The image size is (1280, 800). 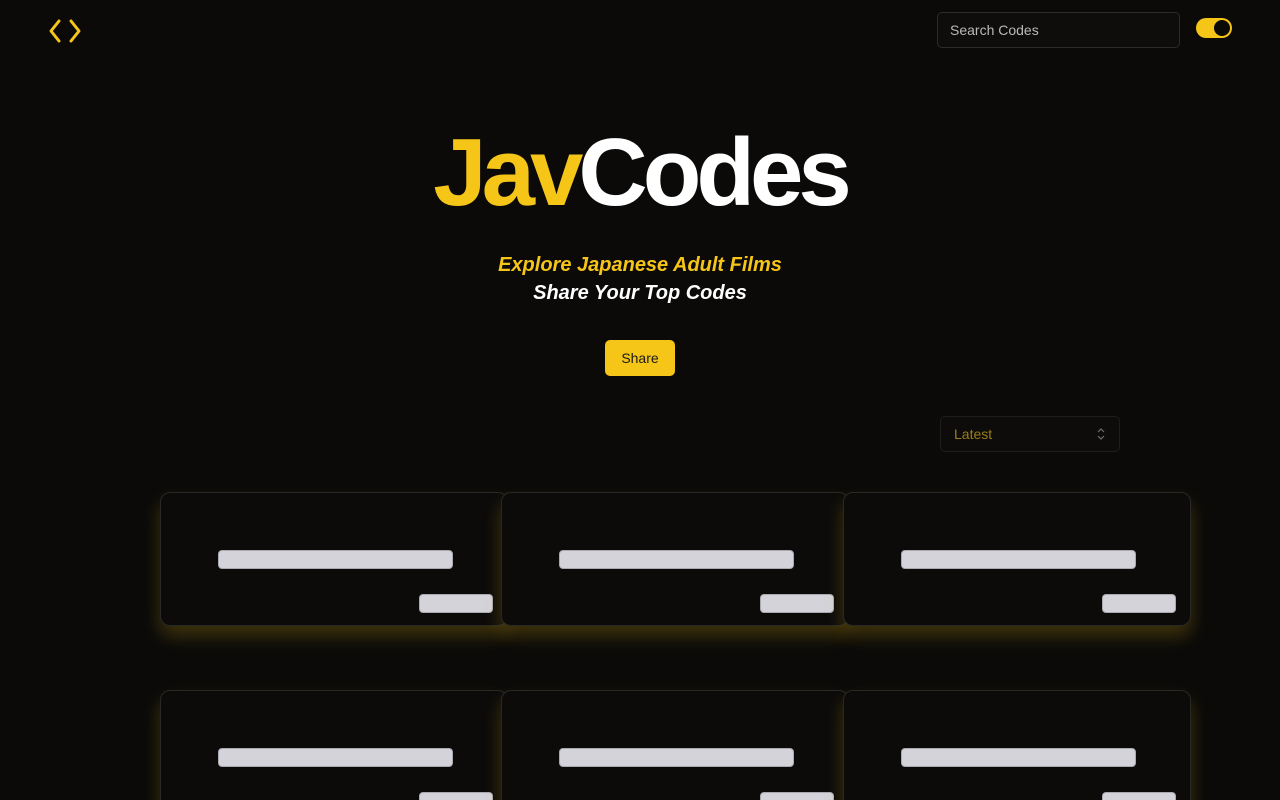 I want to click on theme-toggle, so click(x=1214, y=28).